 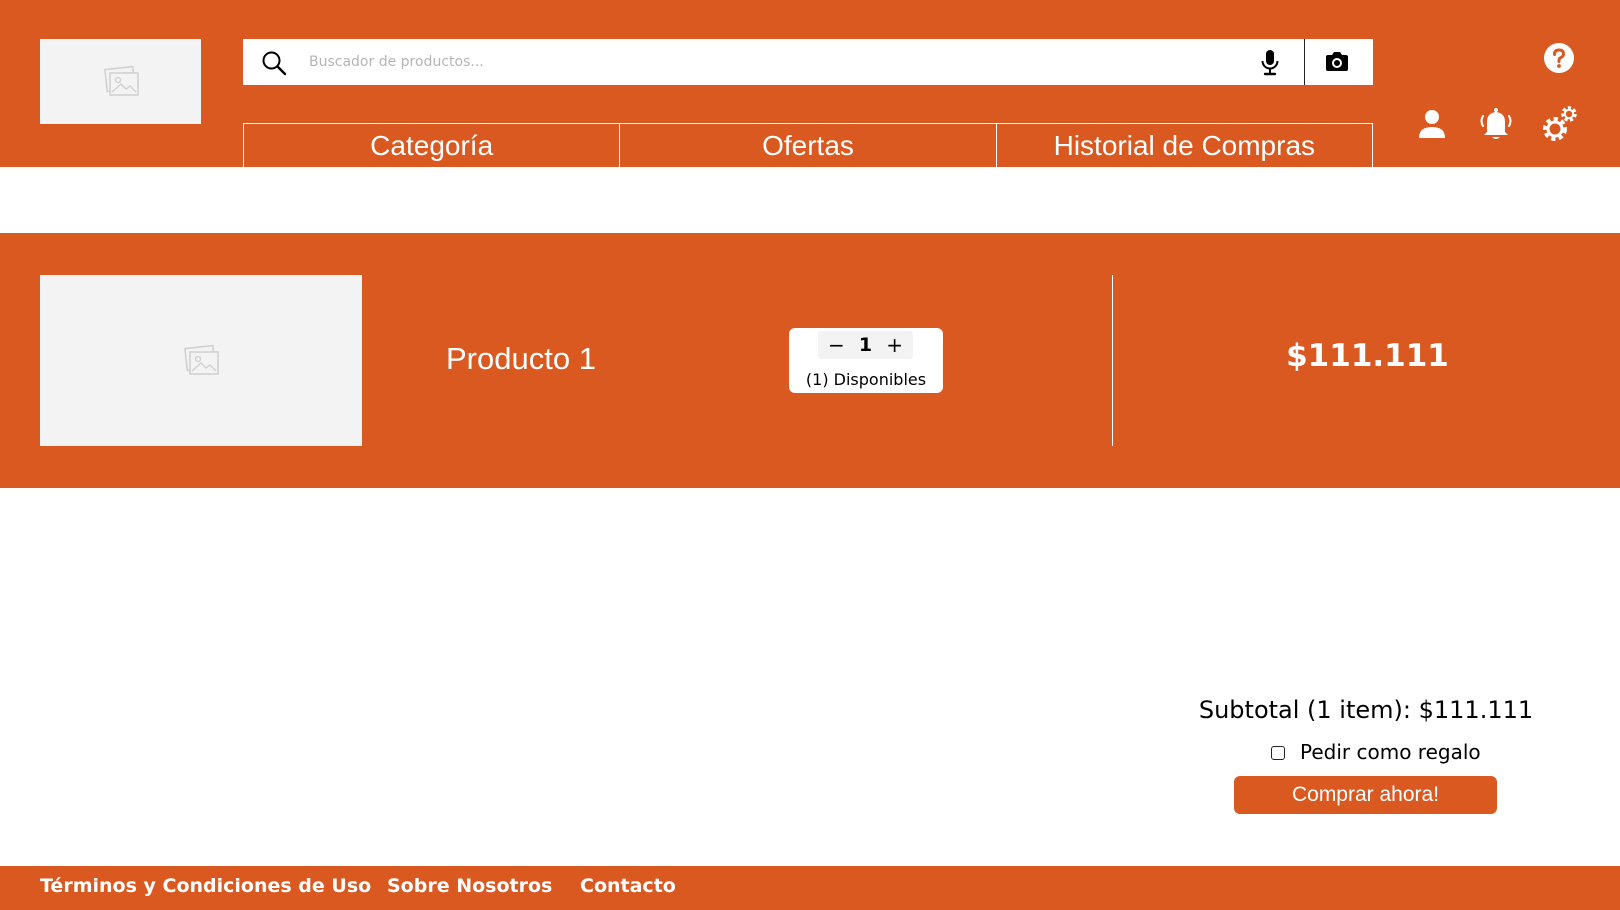 What do you see at coordinates (1183, 145) in the screenshot?
I see `nav-item-historial: Historial de Compras` at bounding box center [1183, 145].